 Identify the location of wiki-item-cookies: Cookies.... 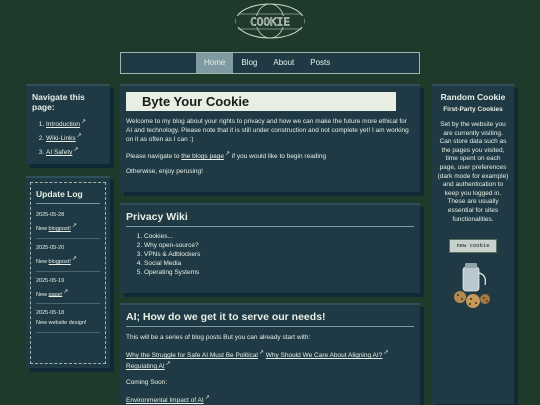
(279, 236).